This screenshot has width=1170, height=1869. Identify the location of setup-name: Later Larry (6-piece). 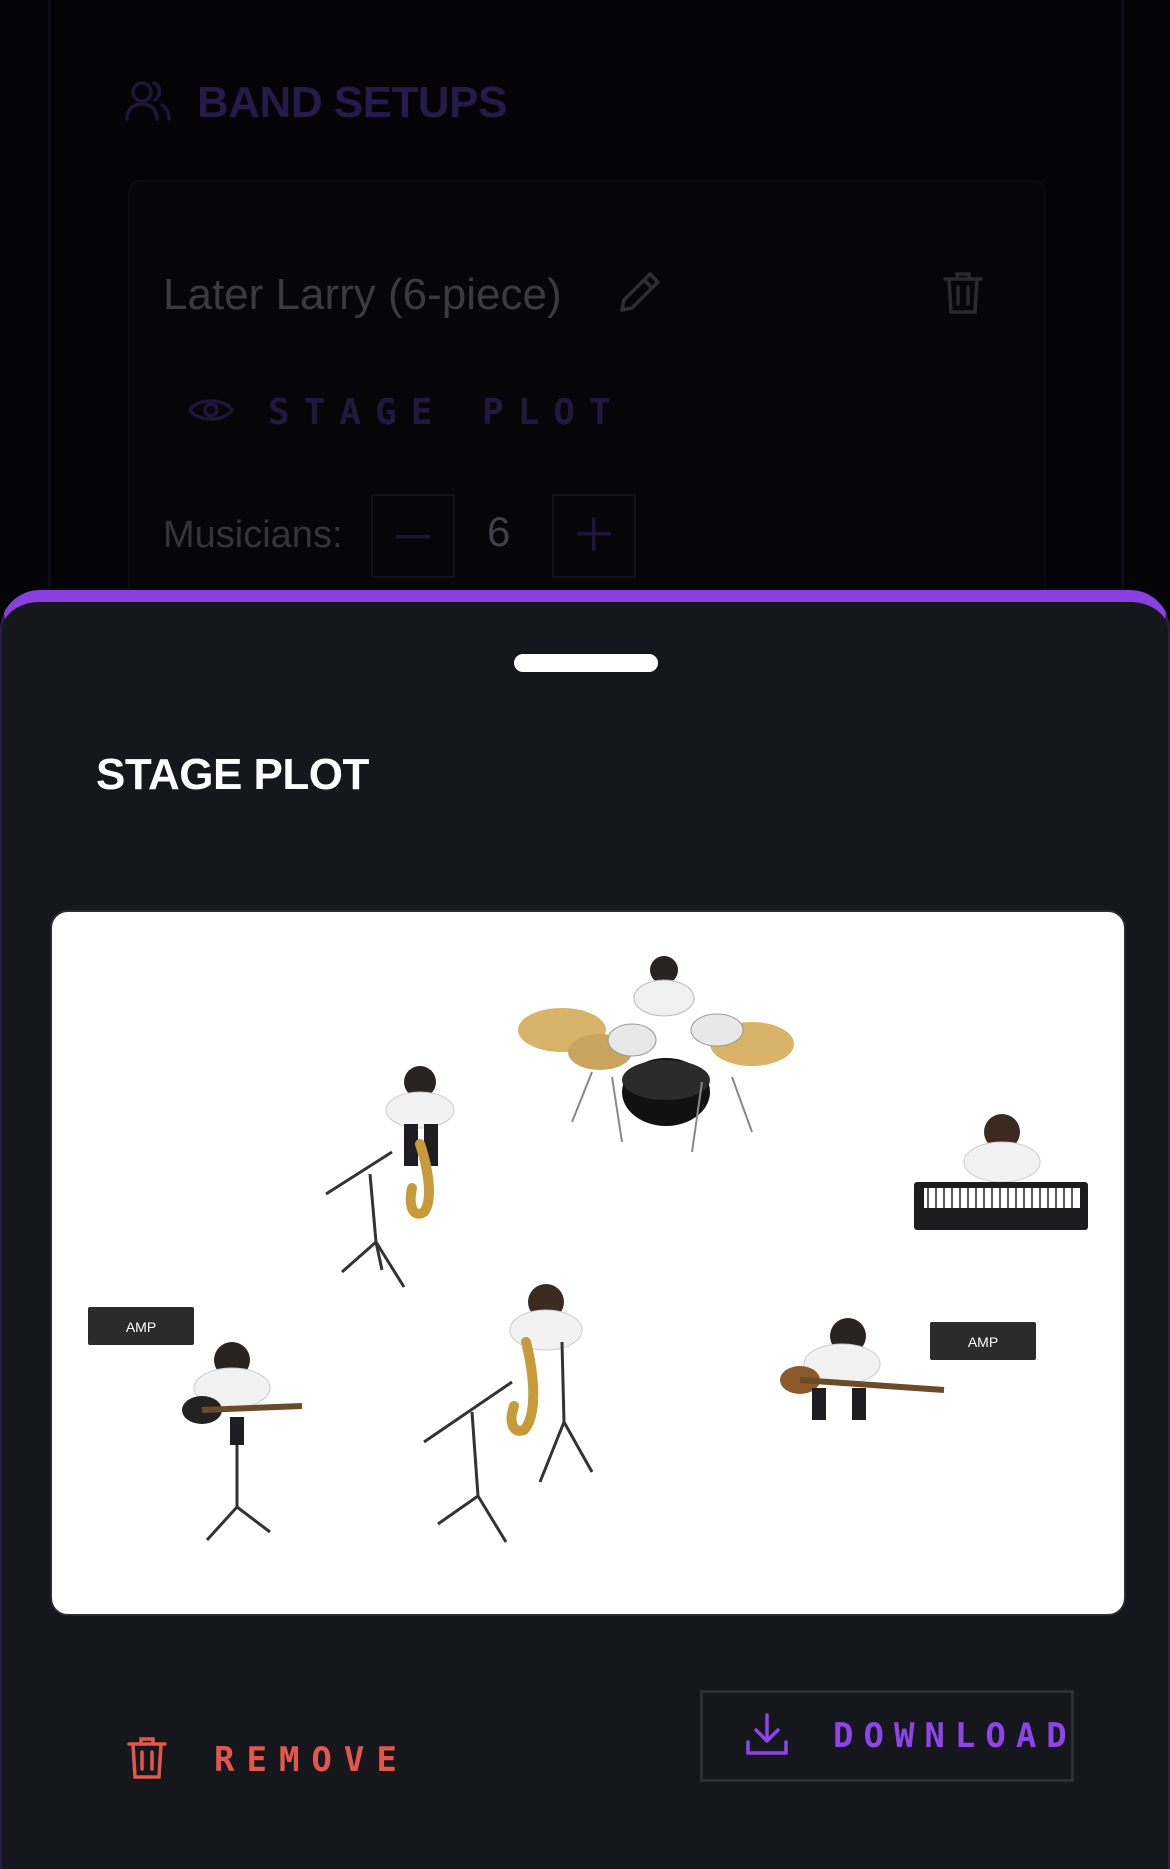
(362, 294).